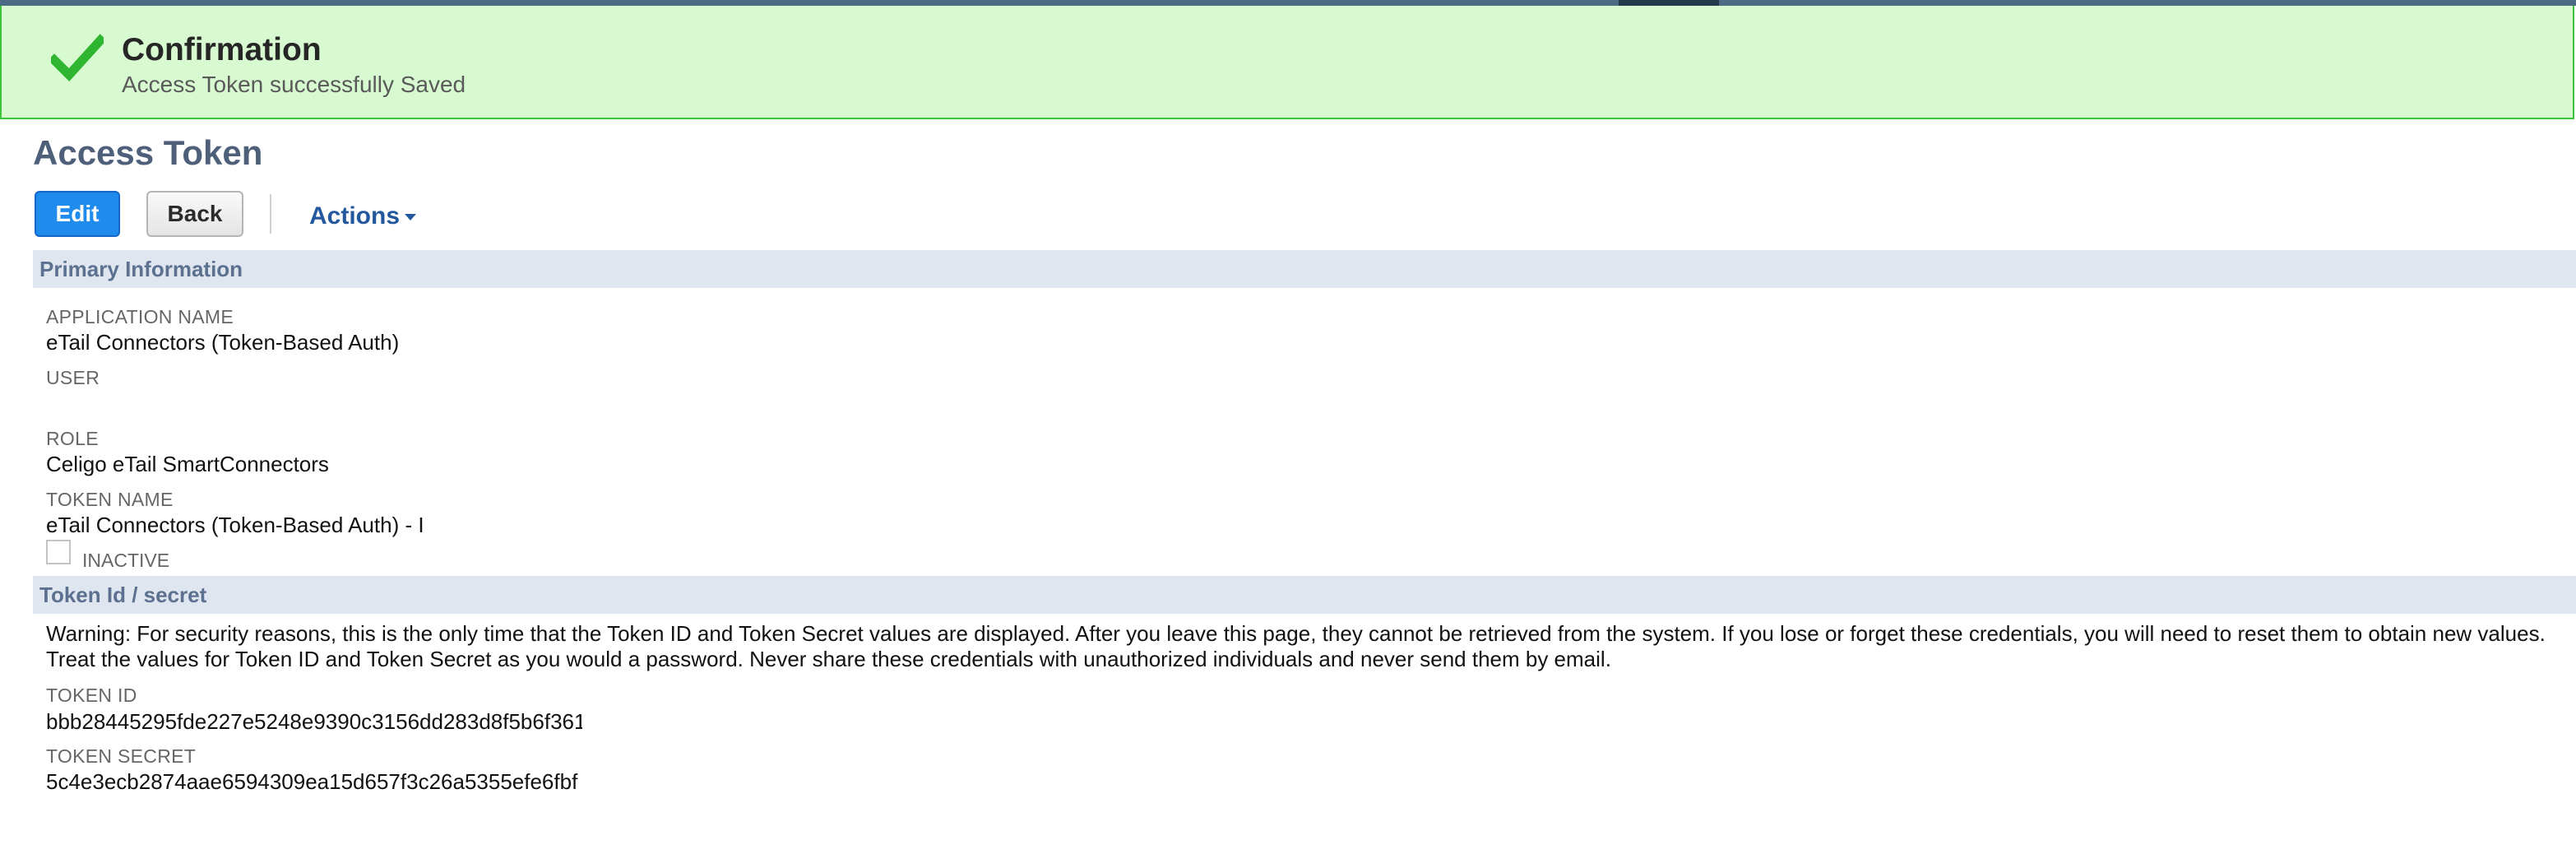 The image size is (2576, 854). Describe the element at coordinates (148, 152) in the screenshot. I see `page-title: Access Token` at that location.